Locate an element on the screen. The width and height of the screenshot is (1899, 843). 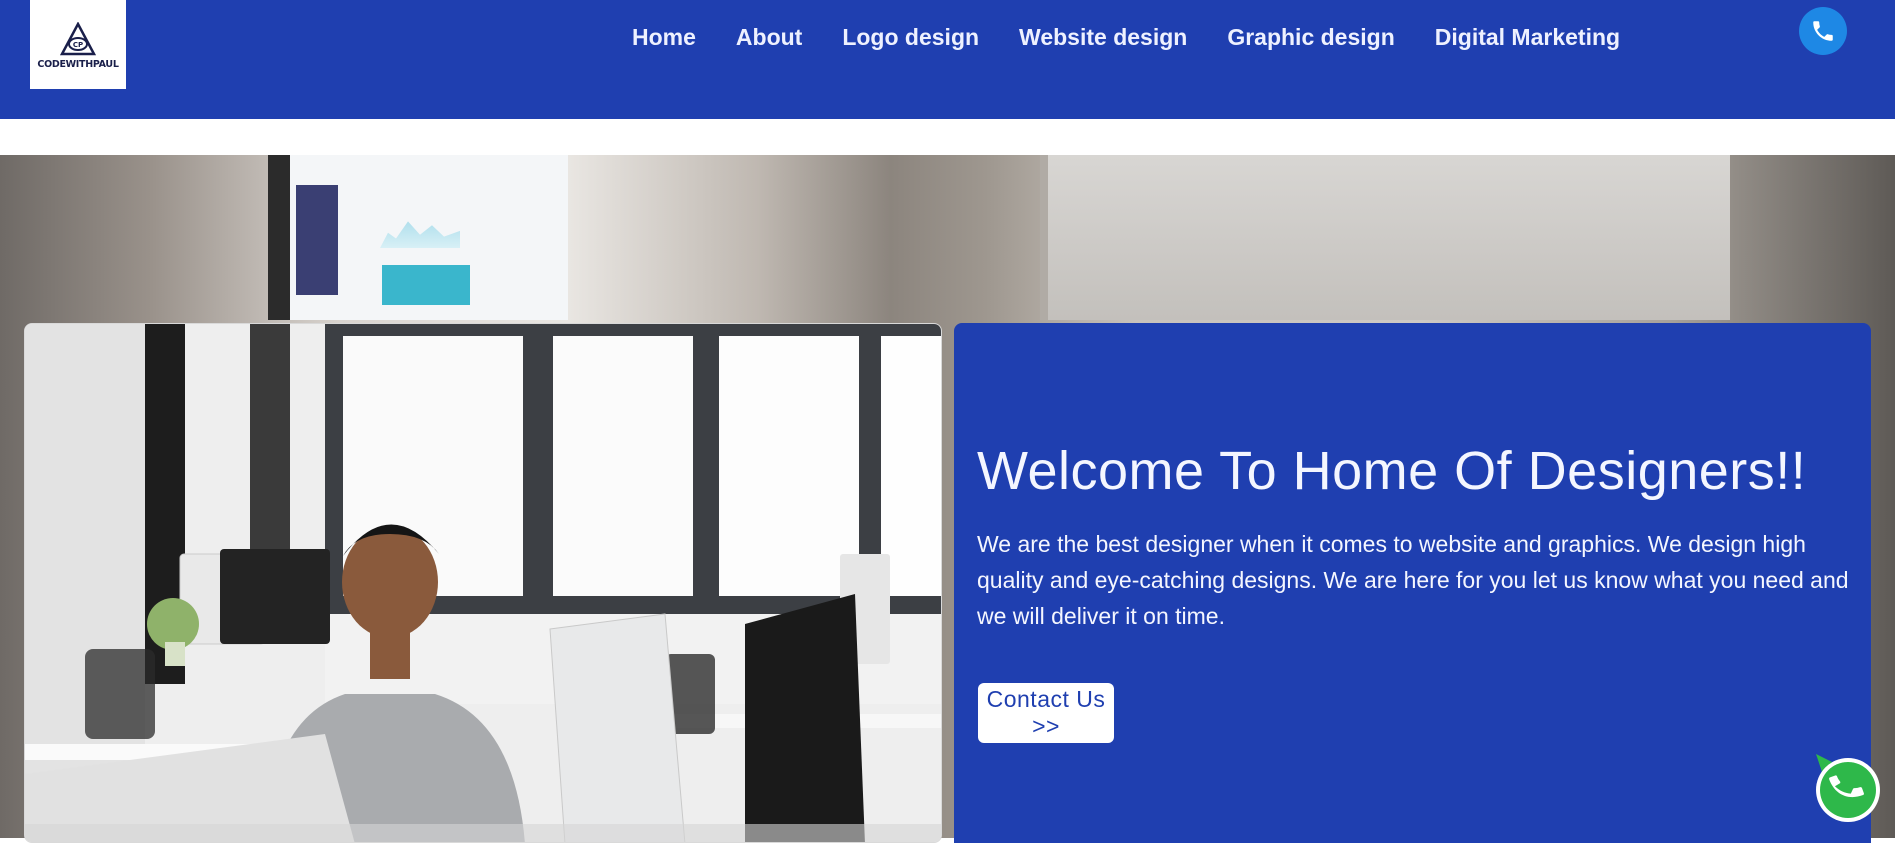
brand-logo: CP CODEWITHPAUL is located at coordinates (78, 44).